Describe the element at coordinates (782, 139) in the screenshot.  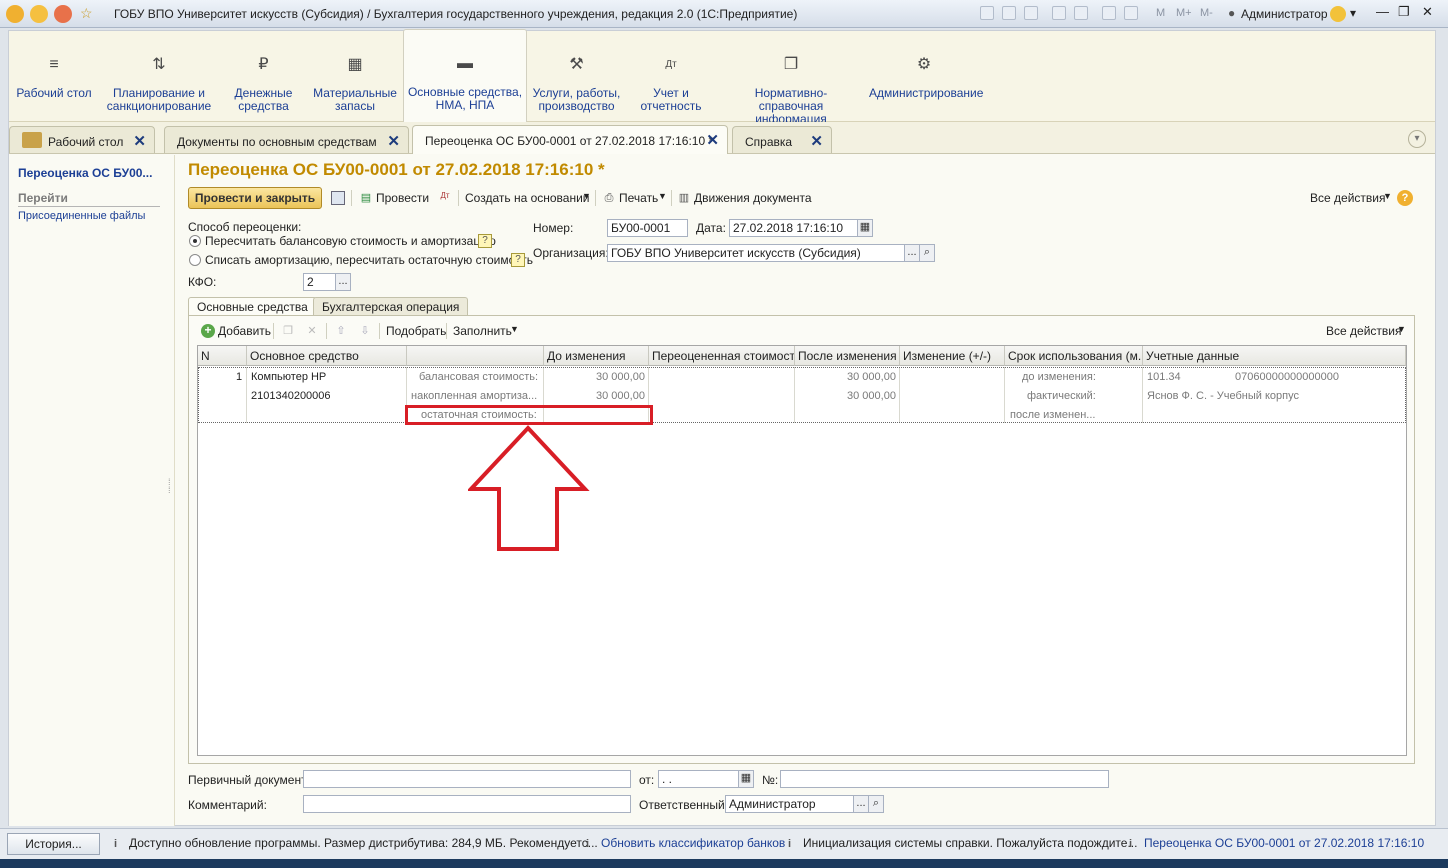
I see `tab-help: Справка ✕` at that location.